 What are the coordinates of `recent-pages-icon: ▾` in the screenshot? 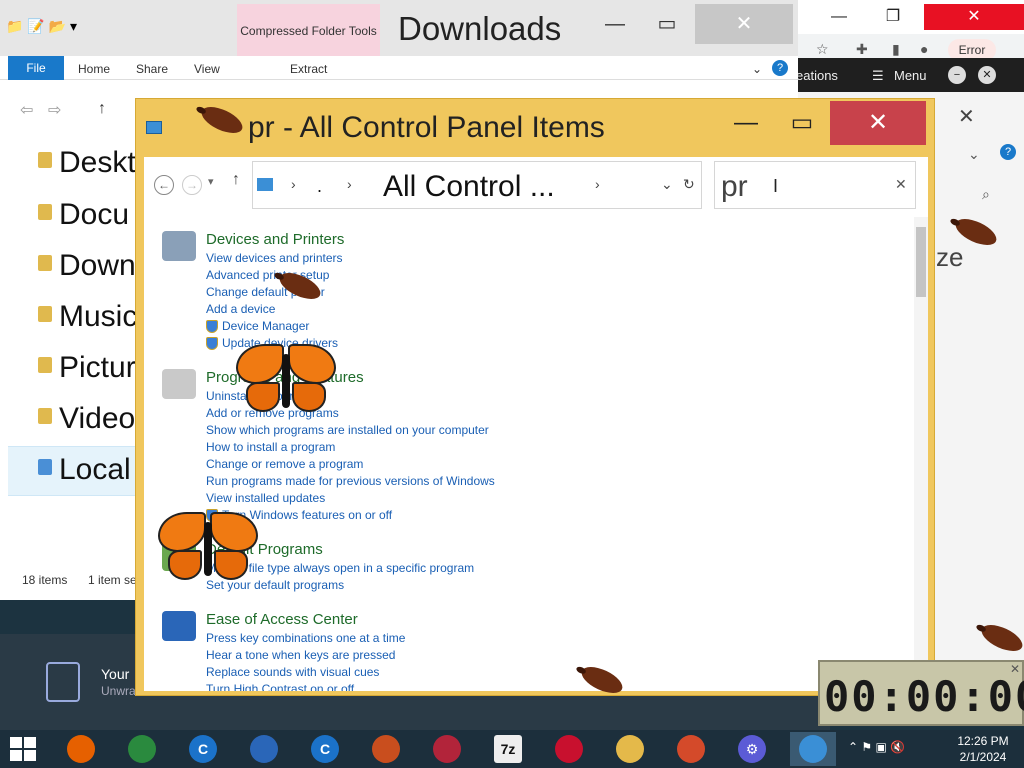 It's located at (211, 181).